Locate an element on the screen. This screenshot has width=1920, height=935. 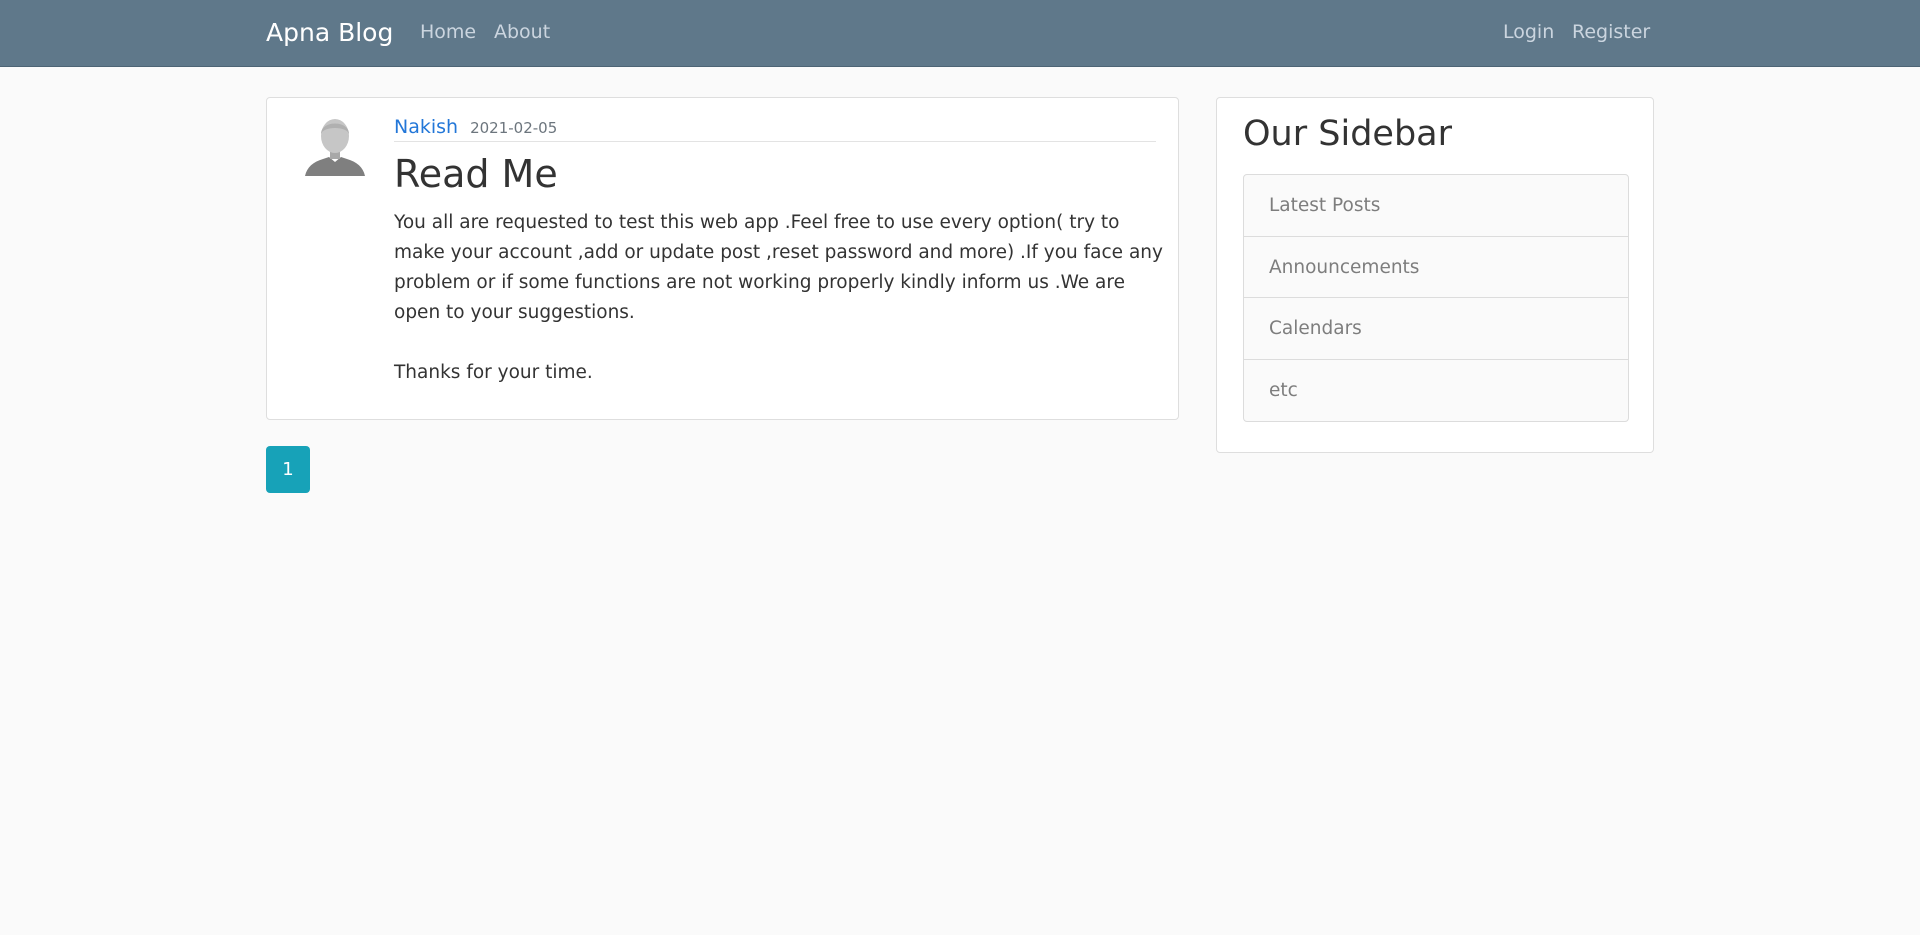
nav-link-about: About is located at coordinates (522, 32).